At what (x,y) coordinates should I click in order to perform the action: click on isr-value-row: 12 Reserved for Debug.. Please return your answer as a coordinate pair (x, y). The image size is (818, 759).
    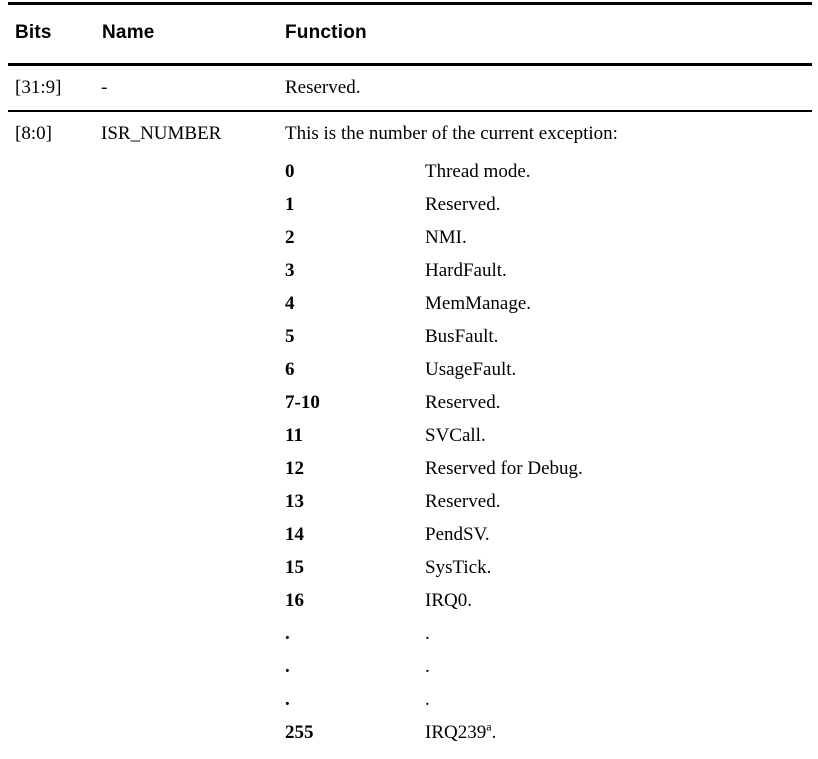
    Looking at the image, I should click on (545, 468).